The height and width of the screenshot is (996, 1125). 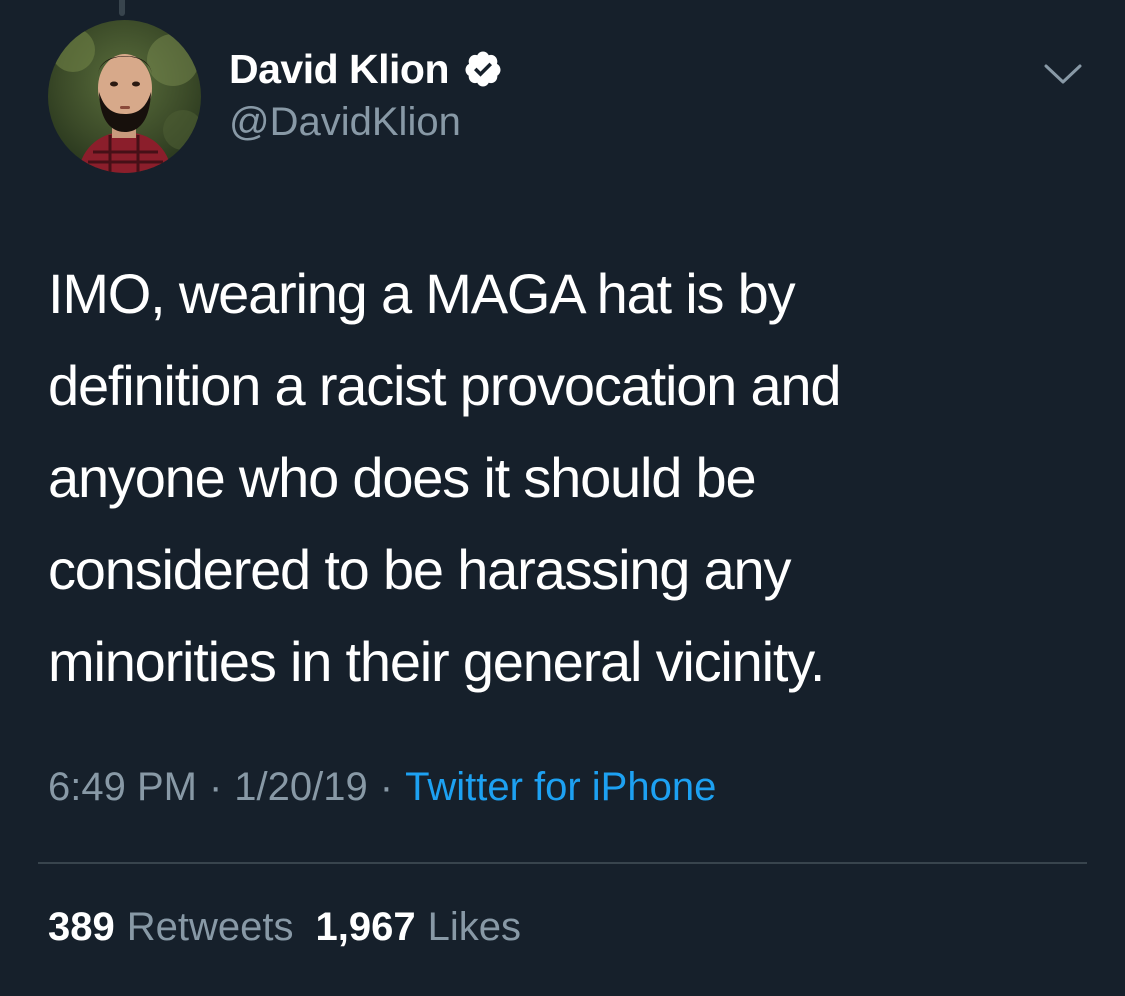 I want to click on display-name: David Klion, so click(x=339, y=69).